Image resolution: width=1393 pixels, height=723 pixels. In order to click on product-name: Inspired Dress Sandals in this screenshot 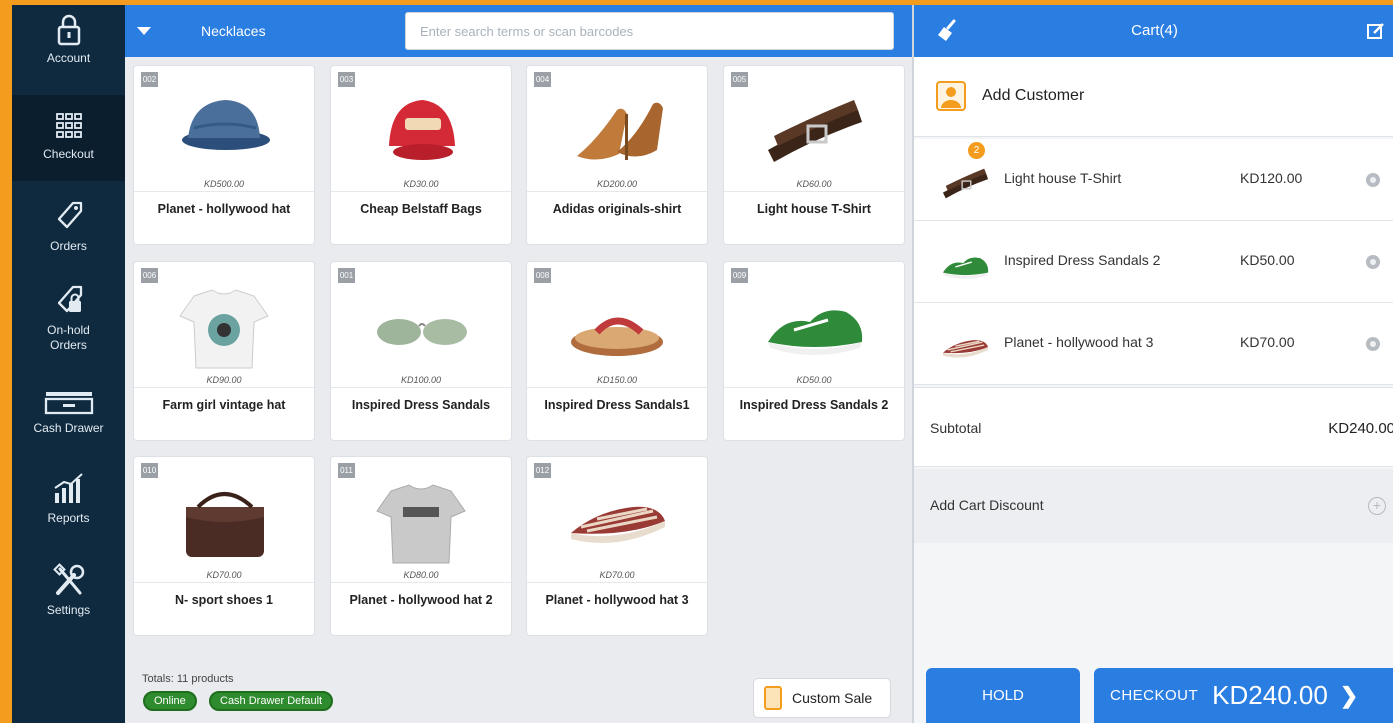, I will do `click(421, 407)`.